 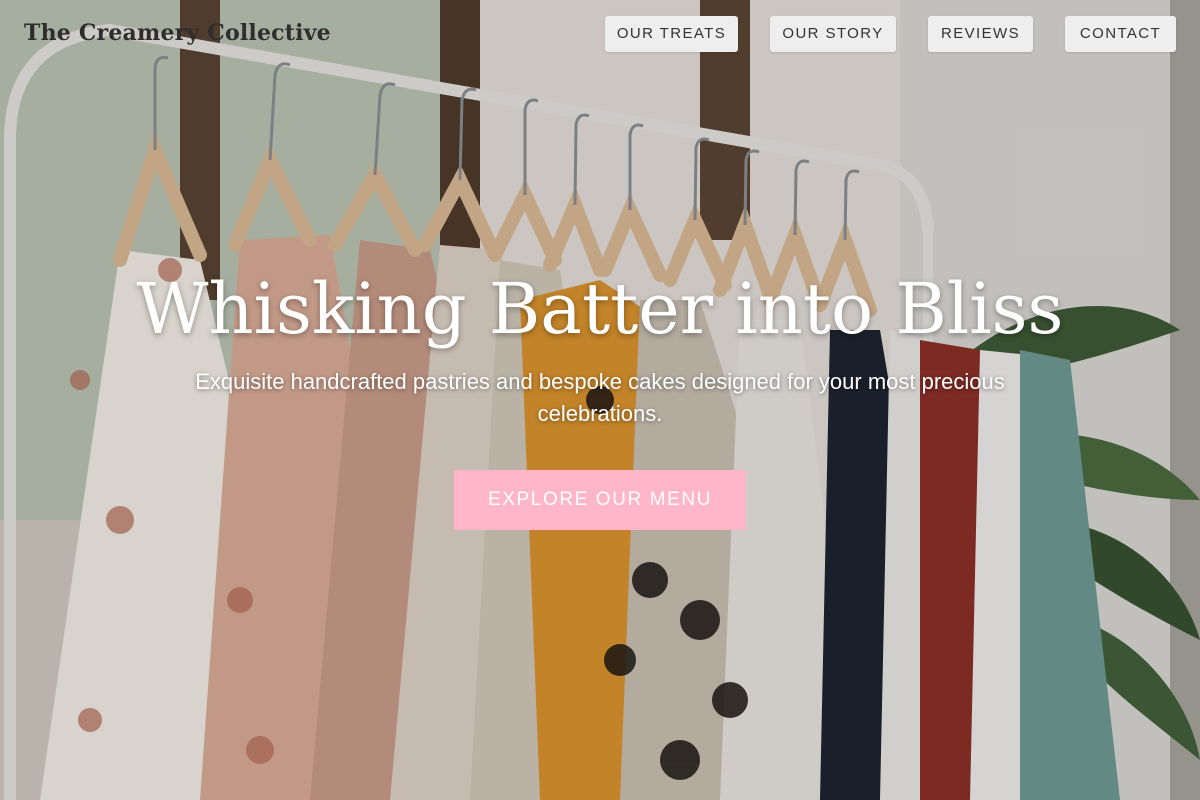 What do you see at coordinates (980, 34) in the screenshot?
I see `nav-reviews-button: REVIEWS` at bounding box center [980, 34].